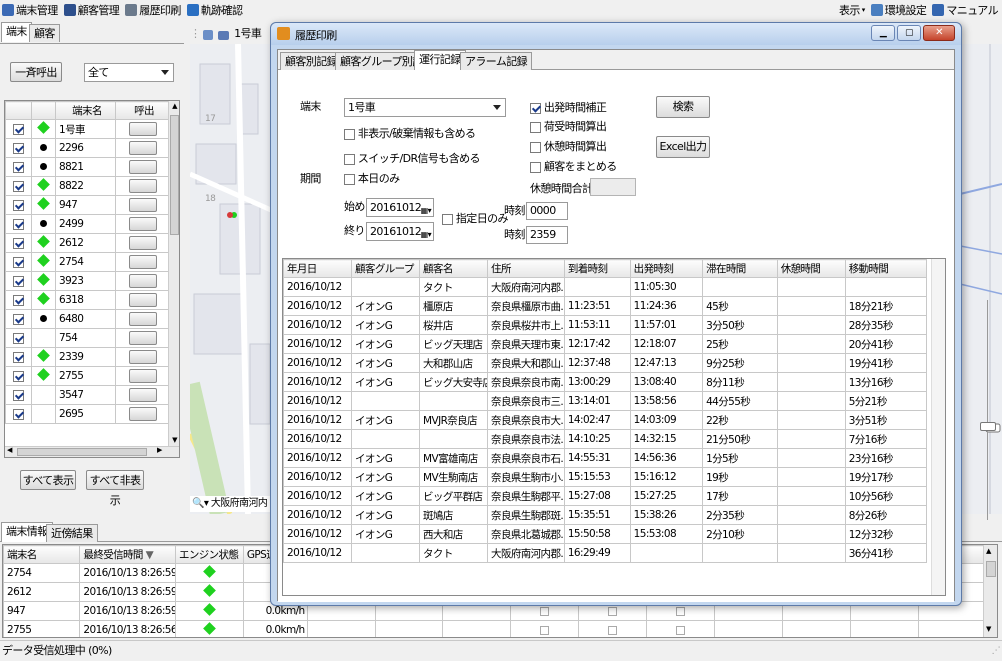 This screenshot has width=1002, height=661. What do you see at coordinates (386, 268) in the screenshot?
I see `col-customer-group: 顧客グループ` at bounding box center [386, 268].